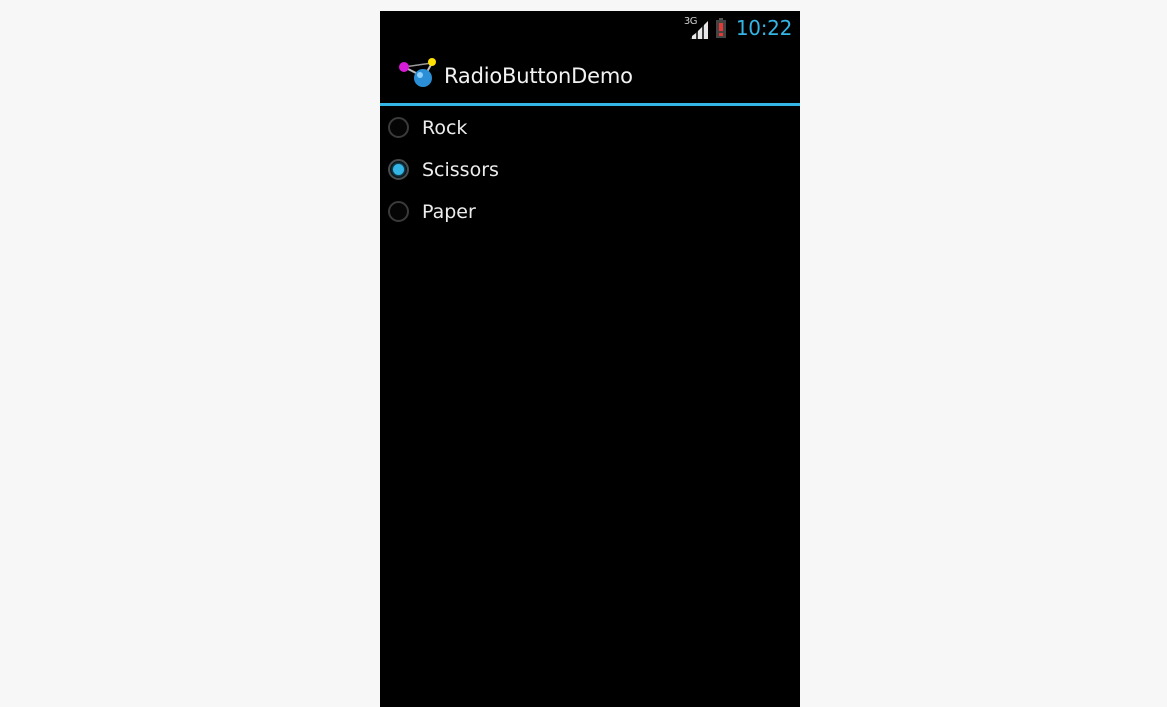 The height and width of the screenshot is (707, 1167). What do you see at coordinates (590, 129) in the screenshot?
I see `radio-option-rock: Rock` at bounding box center [590, 129].